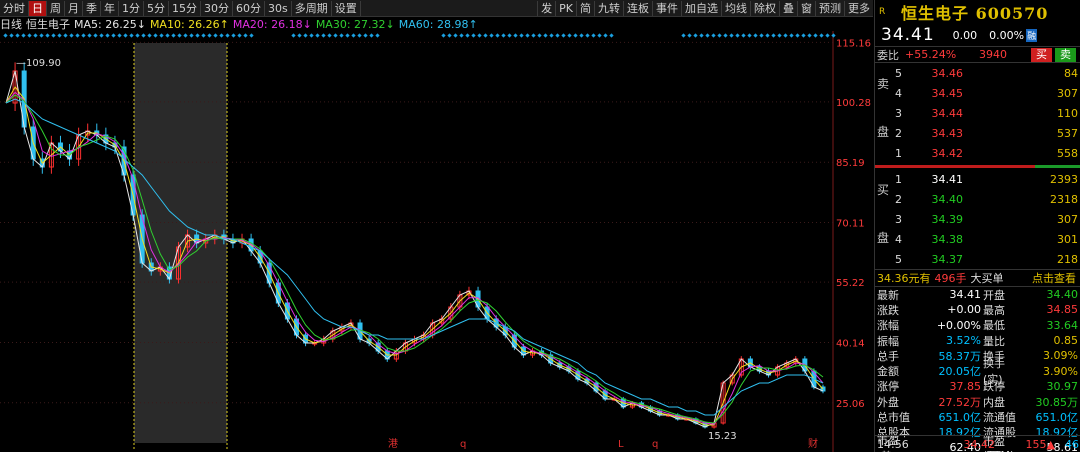  Describe the element at coordinates (931, 54) in the screenshot. I see `weibi-pct: +55.24%` at that location.